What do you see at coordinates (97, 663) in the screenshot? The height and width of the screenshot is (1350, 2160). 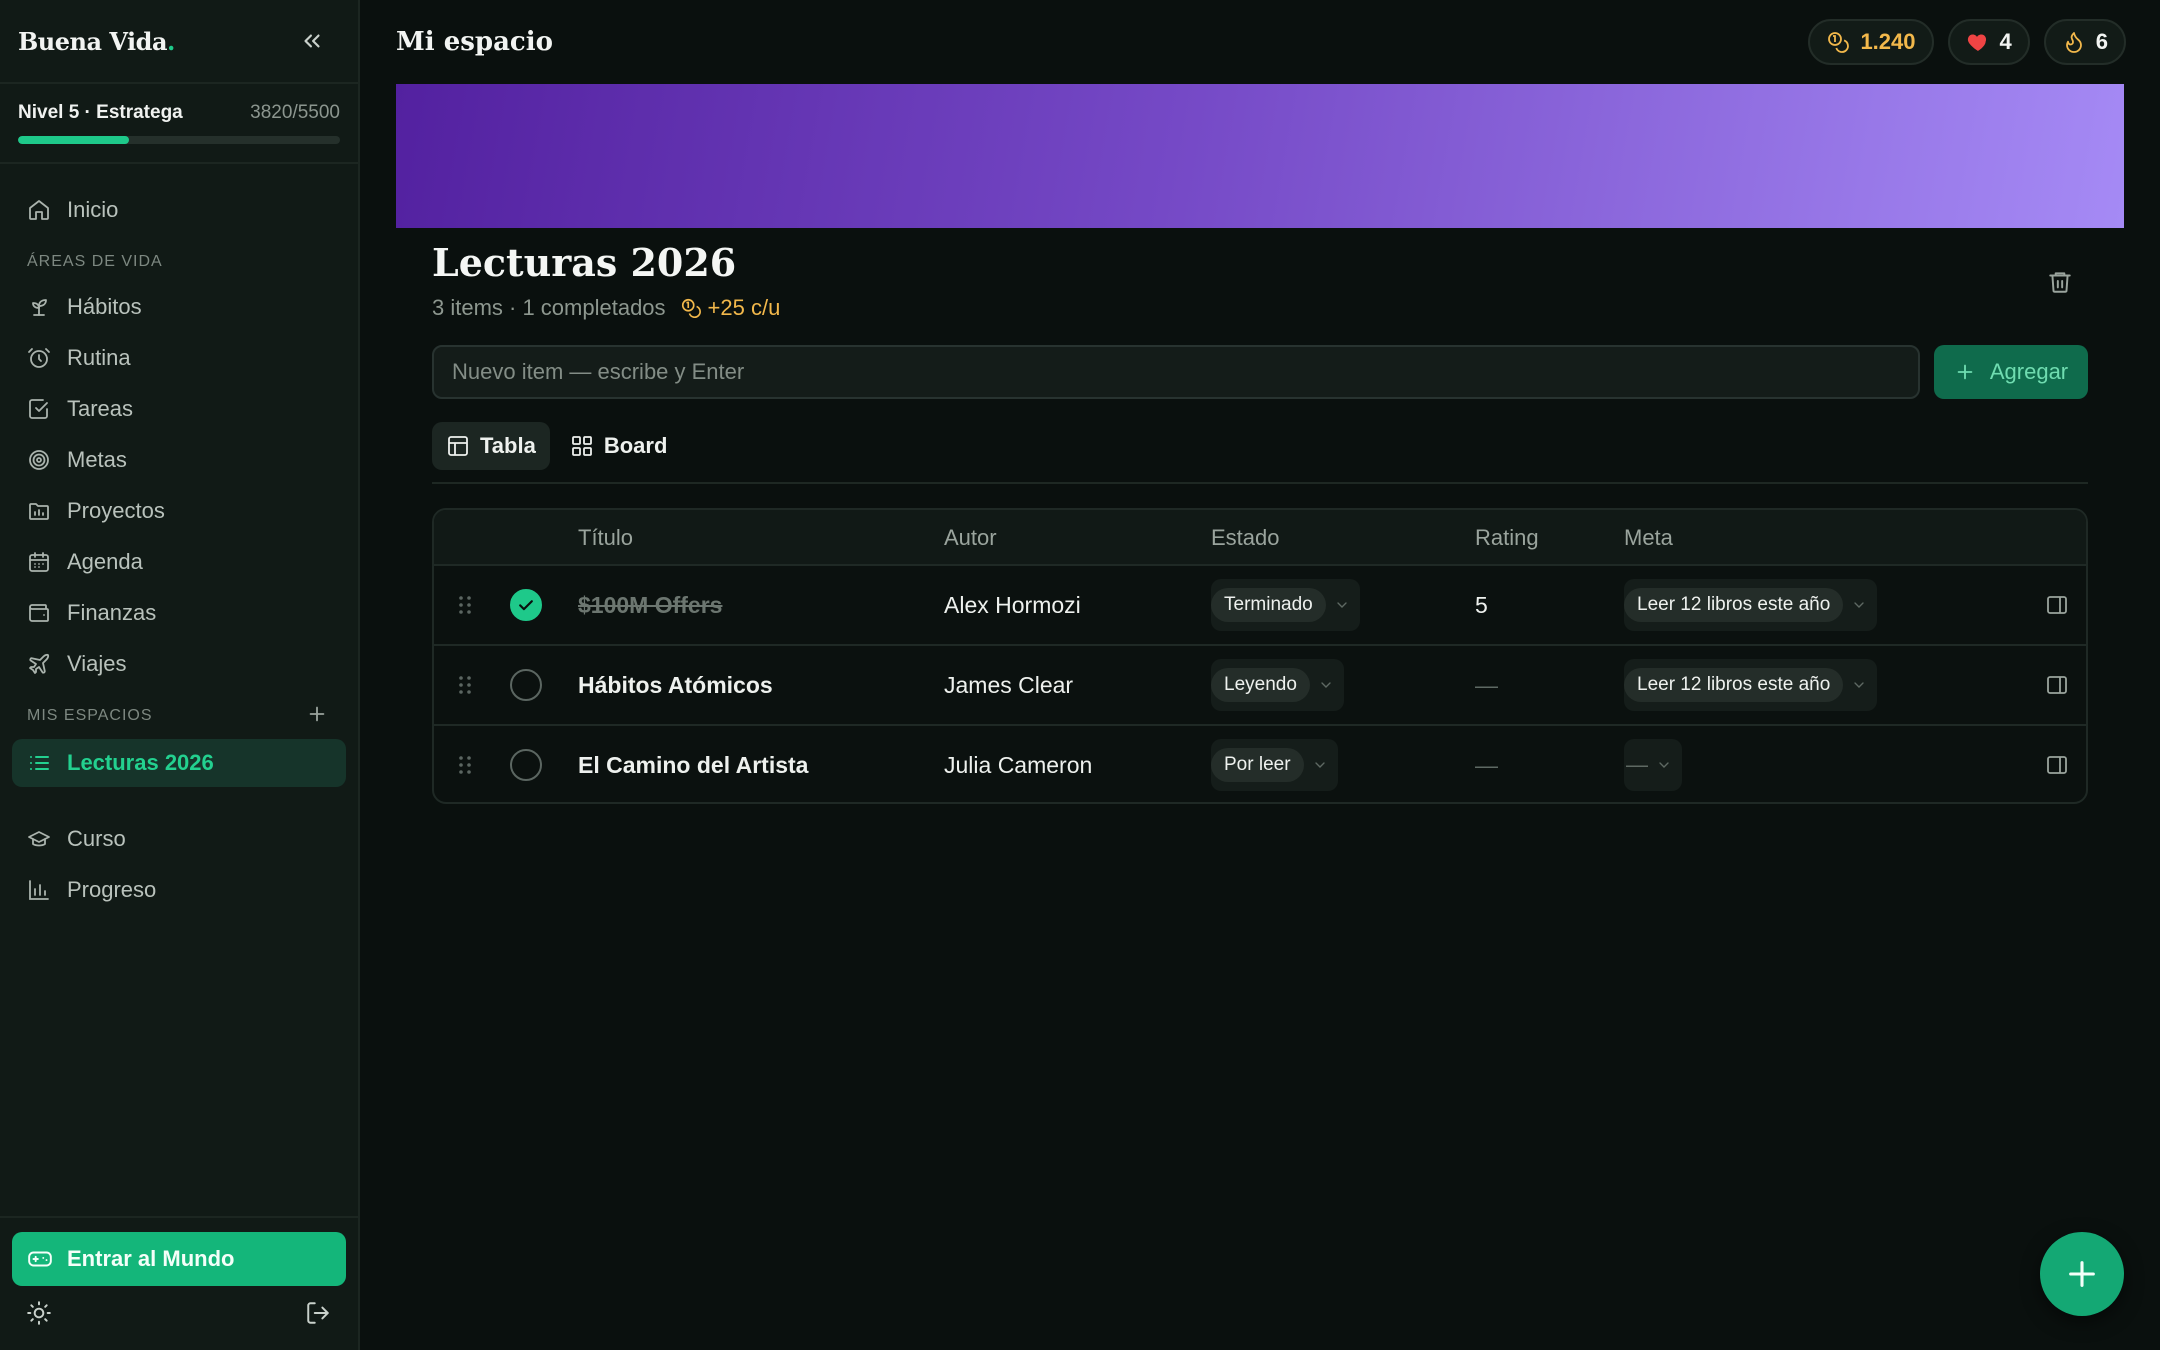 I see `sidebar-item-label: Viajes` at bounding box center [97, 663].